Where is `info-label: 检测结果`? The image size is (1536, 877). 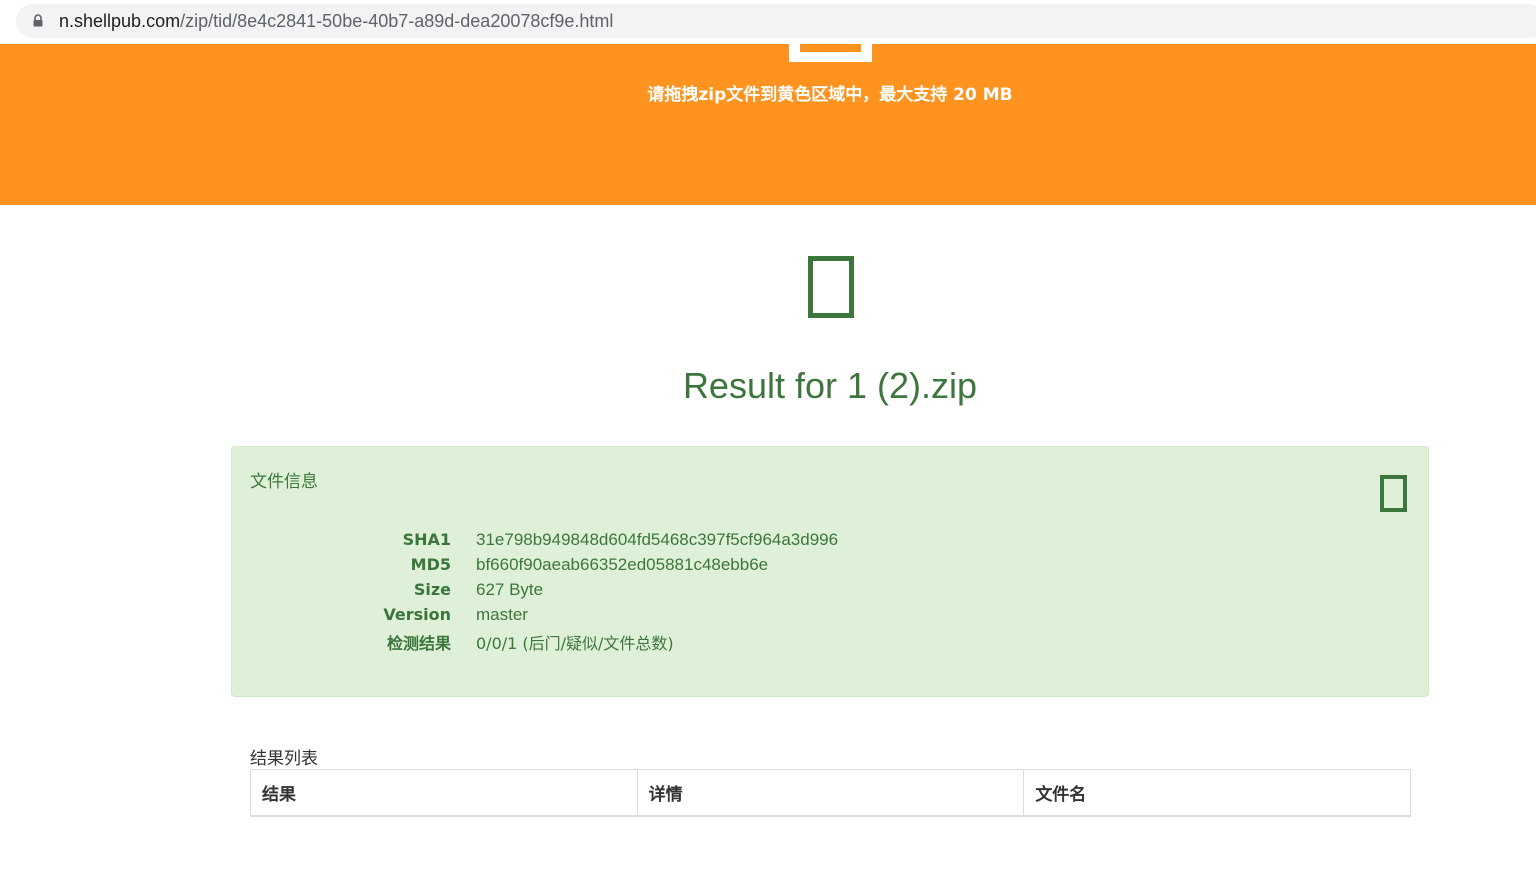 info-label: 检测结果 is located at coordinates (418, 643).